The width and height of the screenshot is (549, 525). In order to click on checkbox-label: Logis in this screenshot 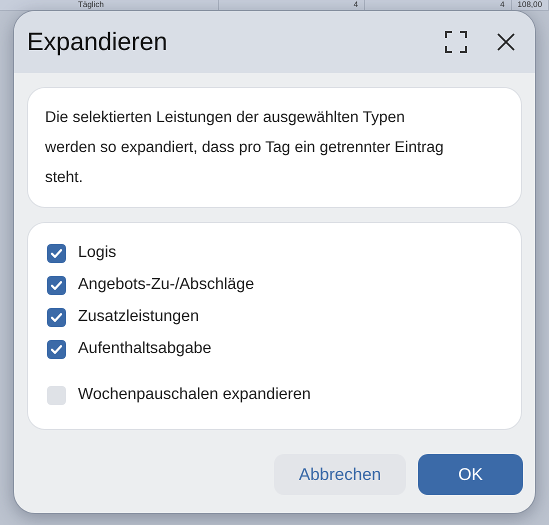, I will do `click(97, 253)`.